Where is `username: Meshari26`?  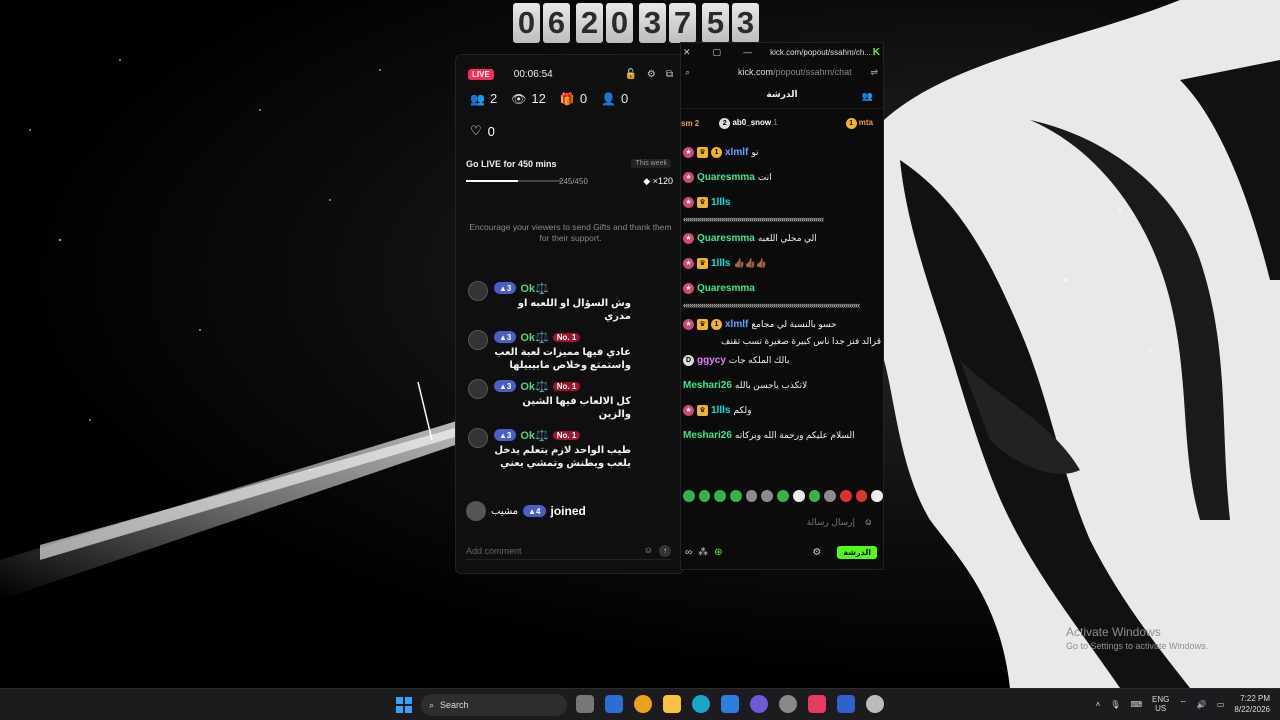 username: Meshari26 is located at coordinates (707, 385).